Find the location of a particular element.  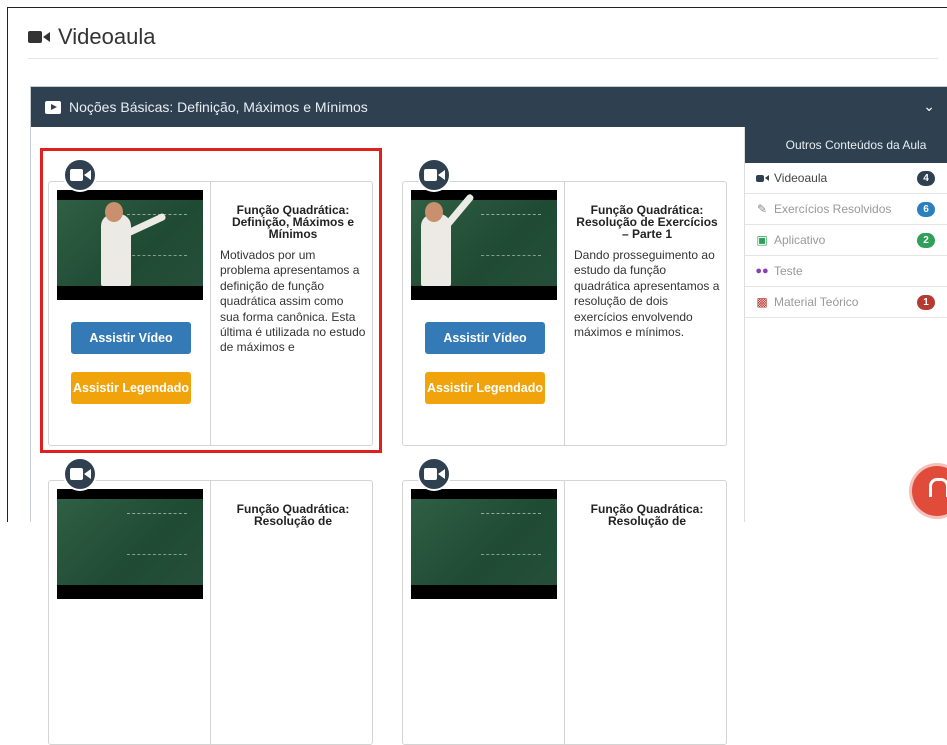

selection-highlight is located at coordinates (211, 300).